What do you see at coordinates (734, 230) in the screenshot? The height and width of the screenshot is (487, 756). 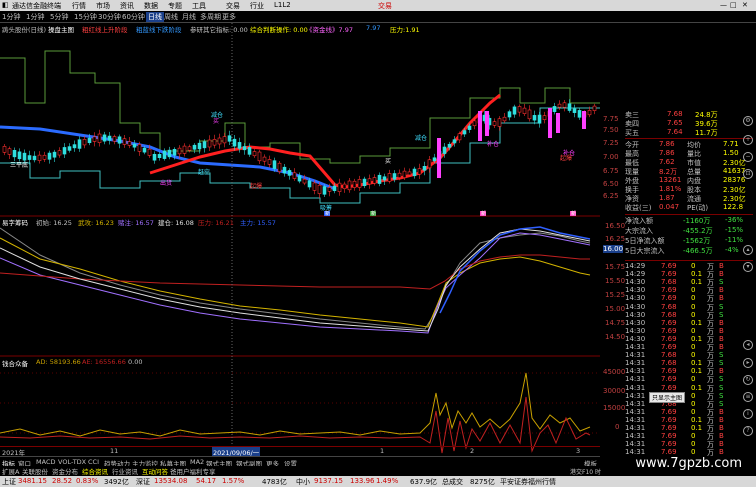 I see `flow-percent: -15%` at bounding box center [734, 230].